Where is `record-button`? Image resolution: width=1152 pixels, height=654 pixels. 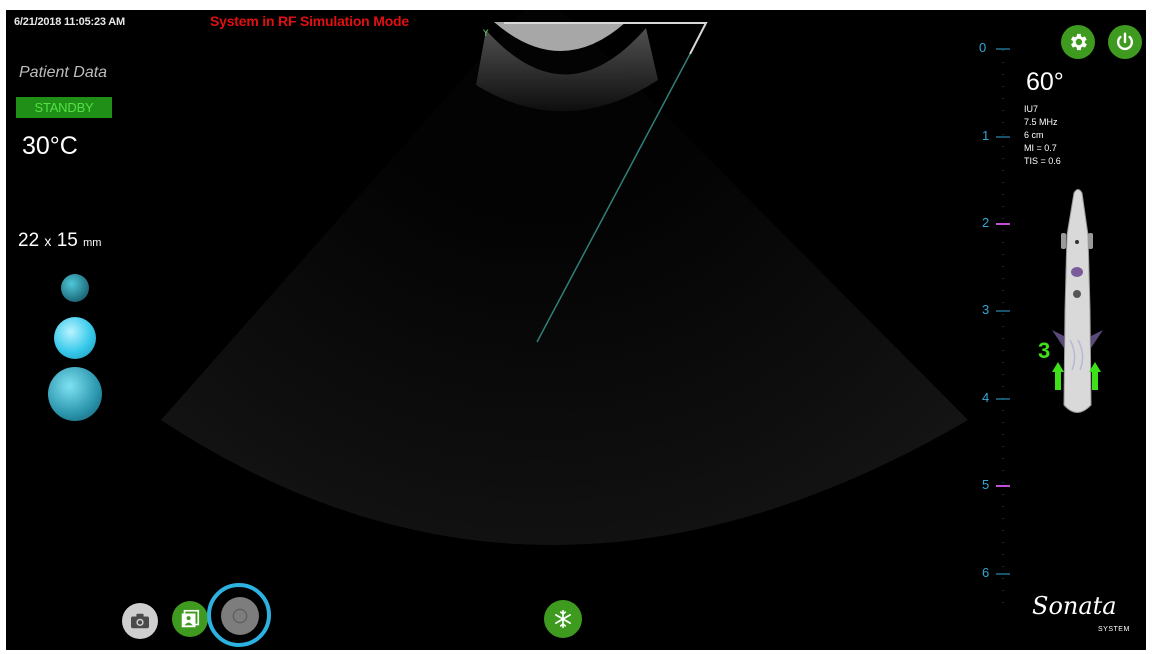
record-button is located at coordinates (240, 616).